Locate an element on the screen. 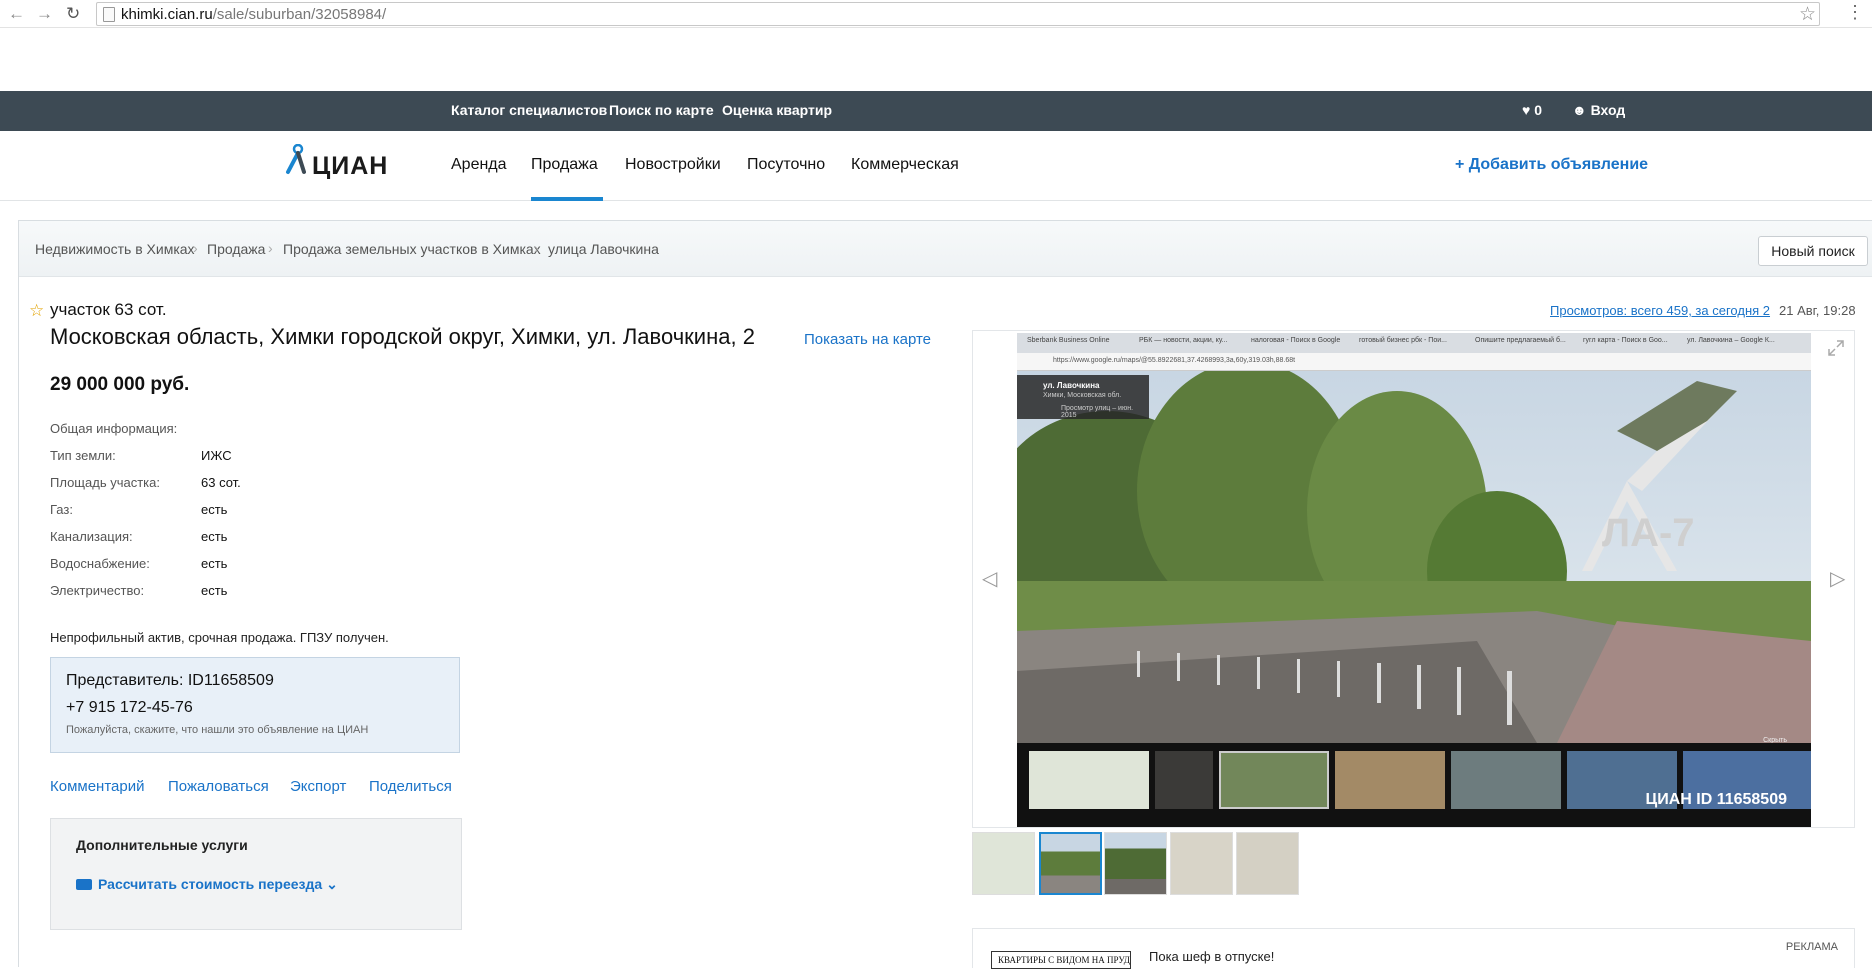 The image size is (1872, 969). menu-icon: ⋮ is located at coordinates (1855, 12).